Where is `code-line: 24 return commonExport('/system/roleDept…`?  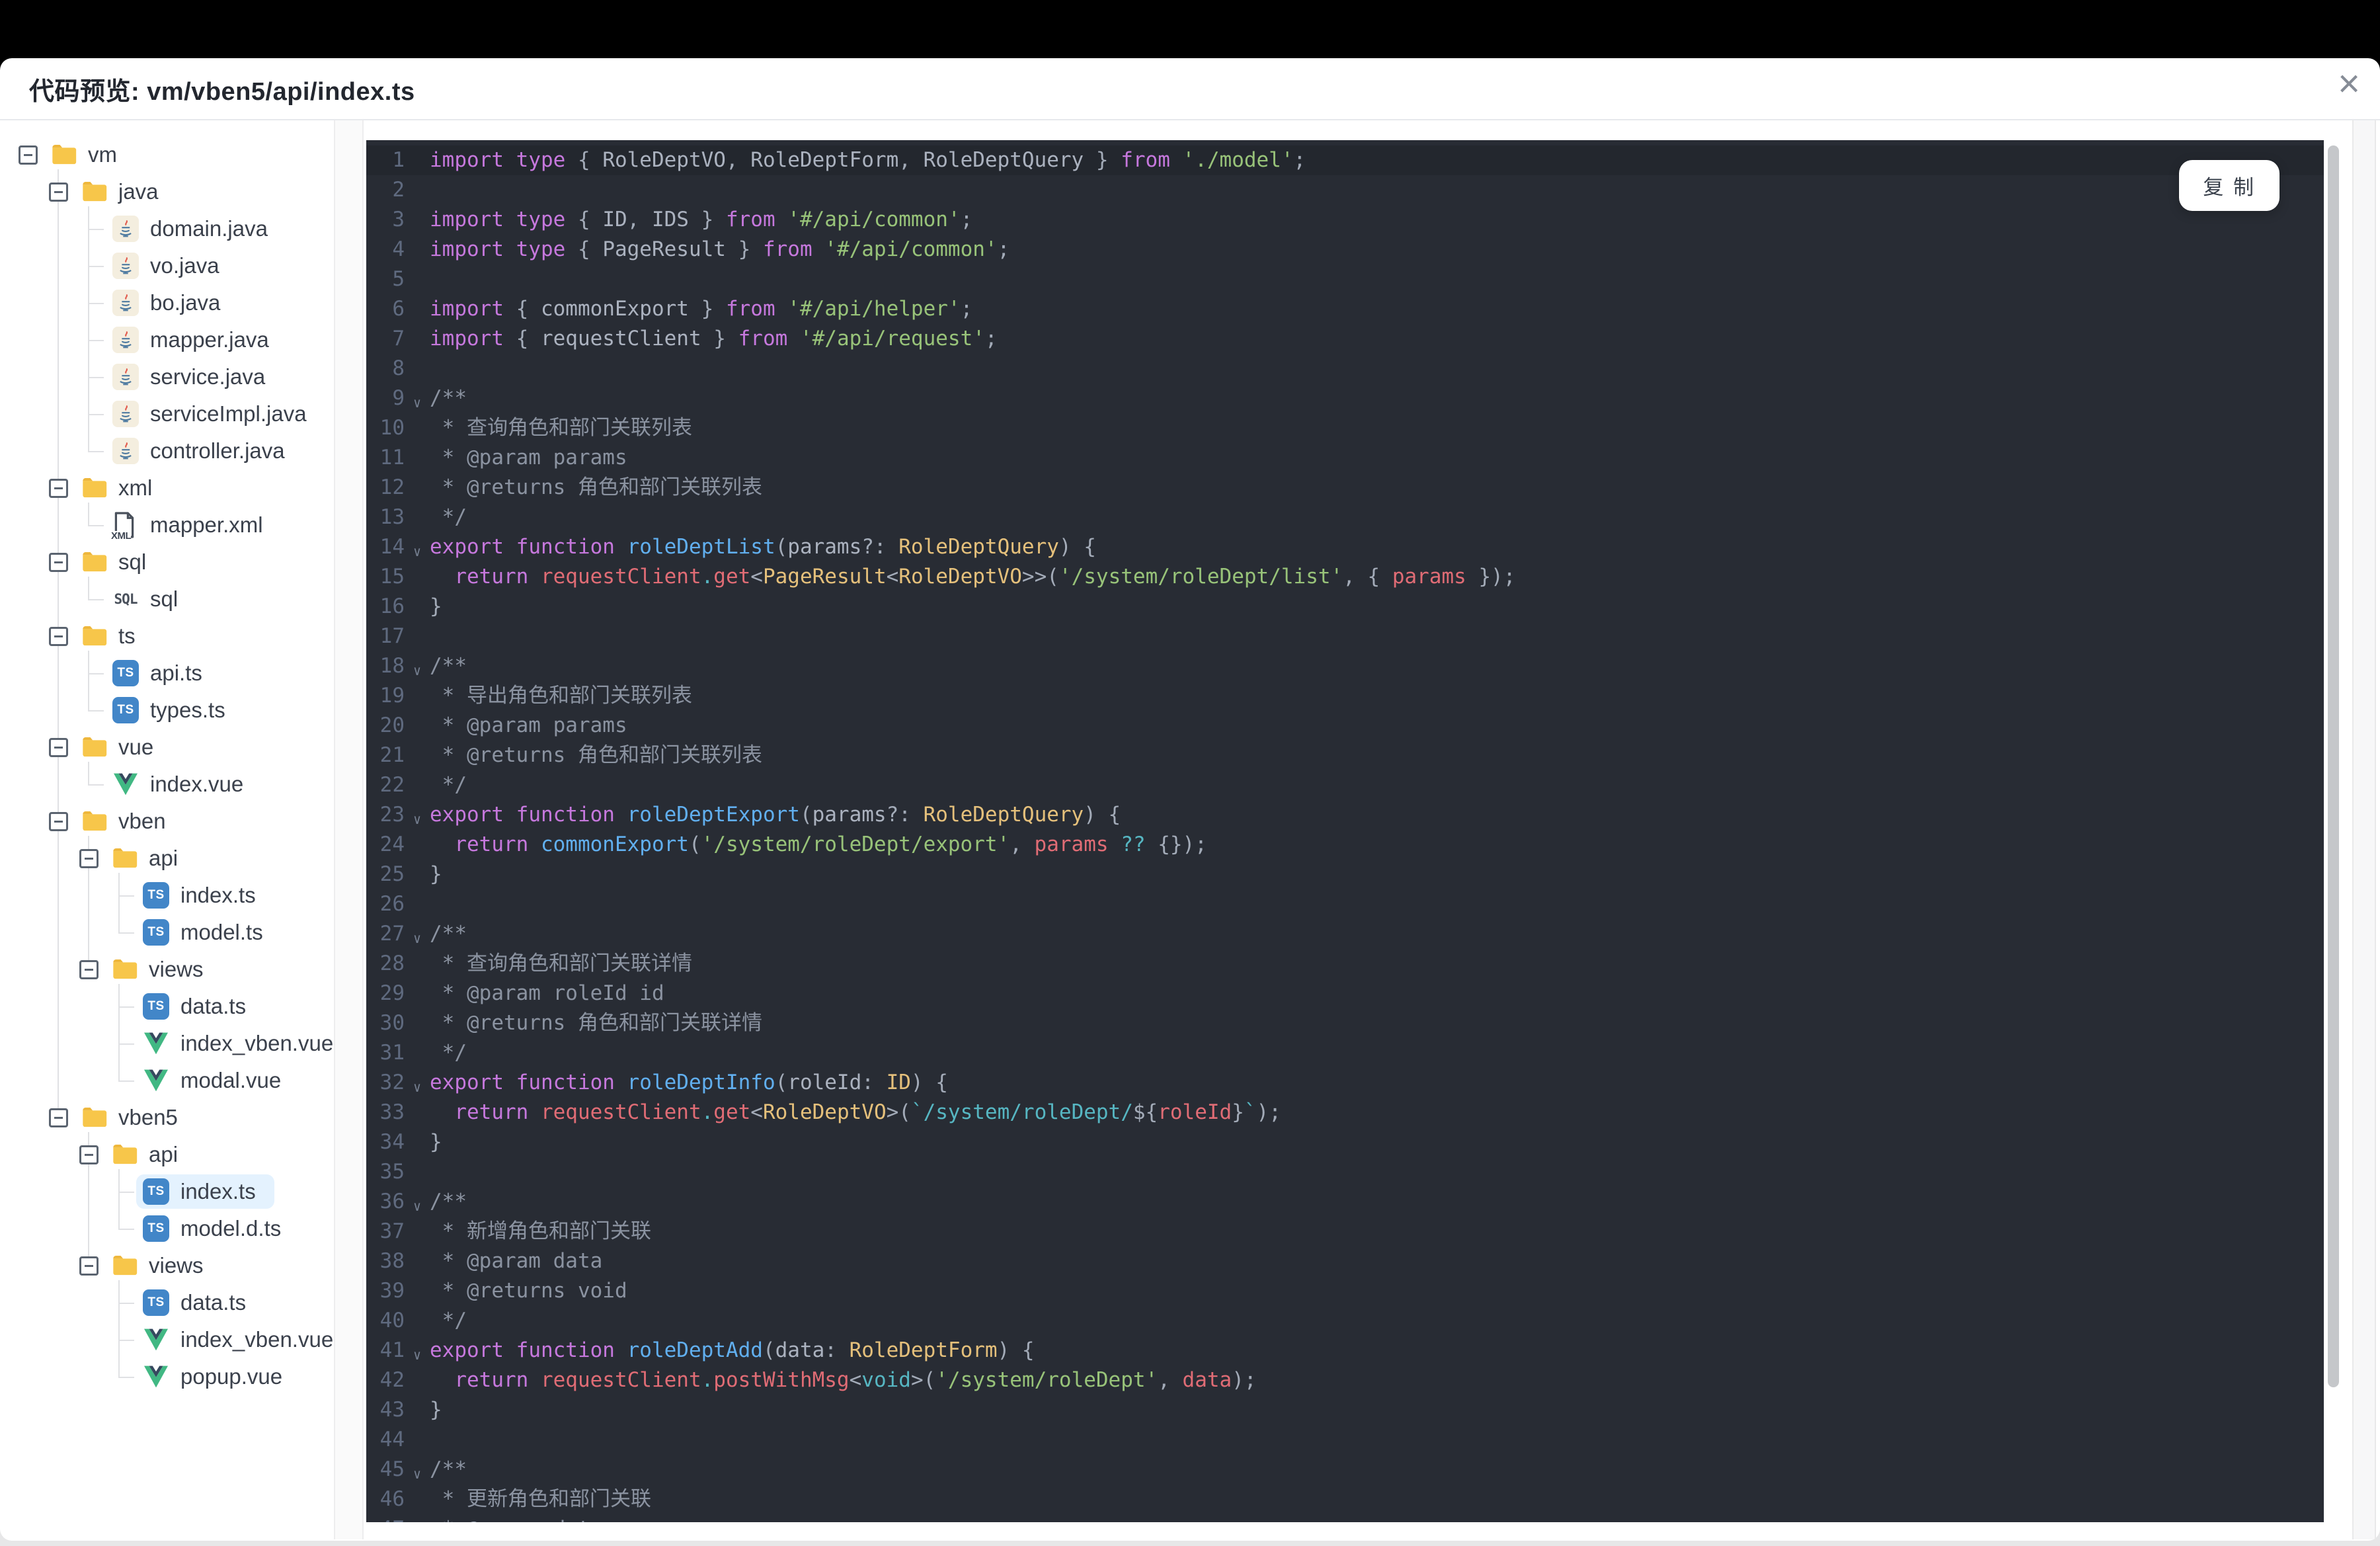 code-line: 24 return commonExport('/system/roleDept… is located at coordinates (1345, 845).